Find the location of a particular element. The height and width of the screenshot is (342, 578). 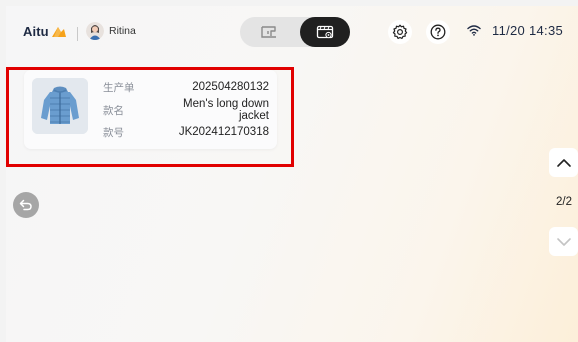

video-monitor-icon is located at coordinates (325, 31).